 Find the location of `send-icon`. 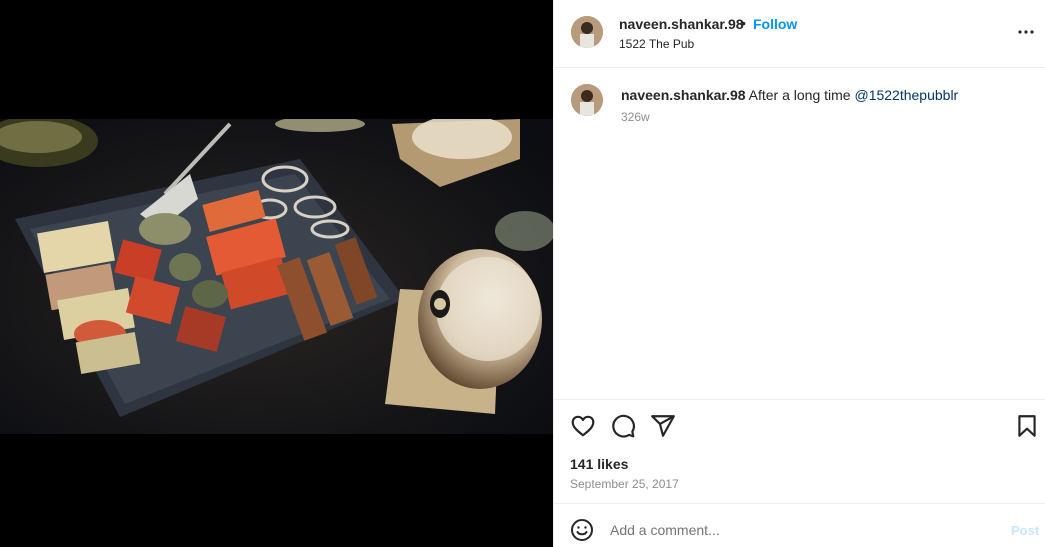

send-icon is located at coordinates (663, 426).